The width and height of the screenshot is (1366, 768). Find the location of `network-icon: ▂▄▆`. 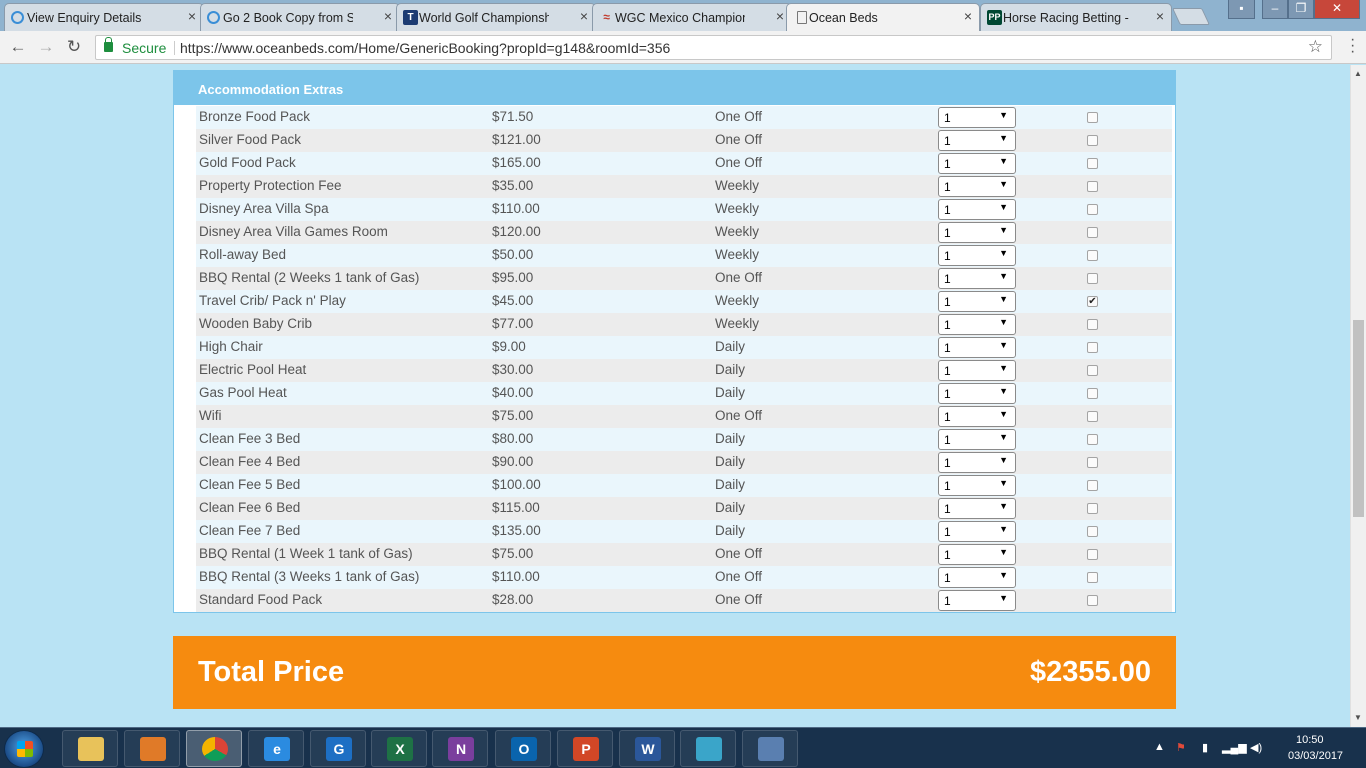

network-icon: ▂▄▆ is located at coordinates (1234, 747).